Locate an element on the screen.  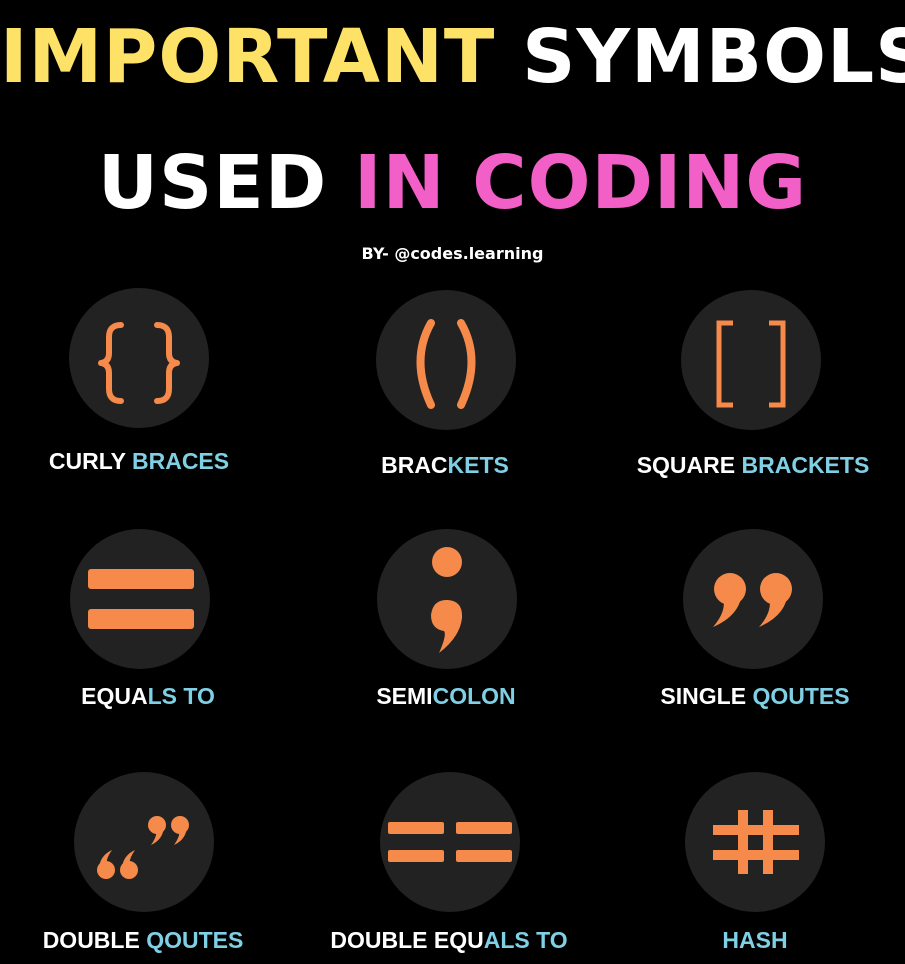
label-brackets: BRACKETS is located at coordinates (445, 465).